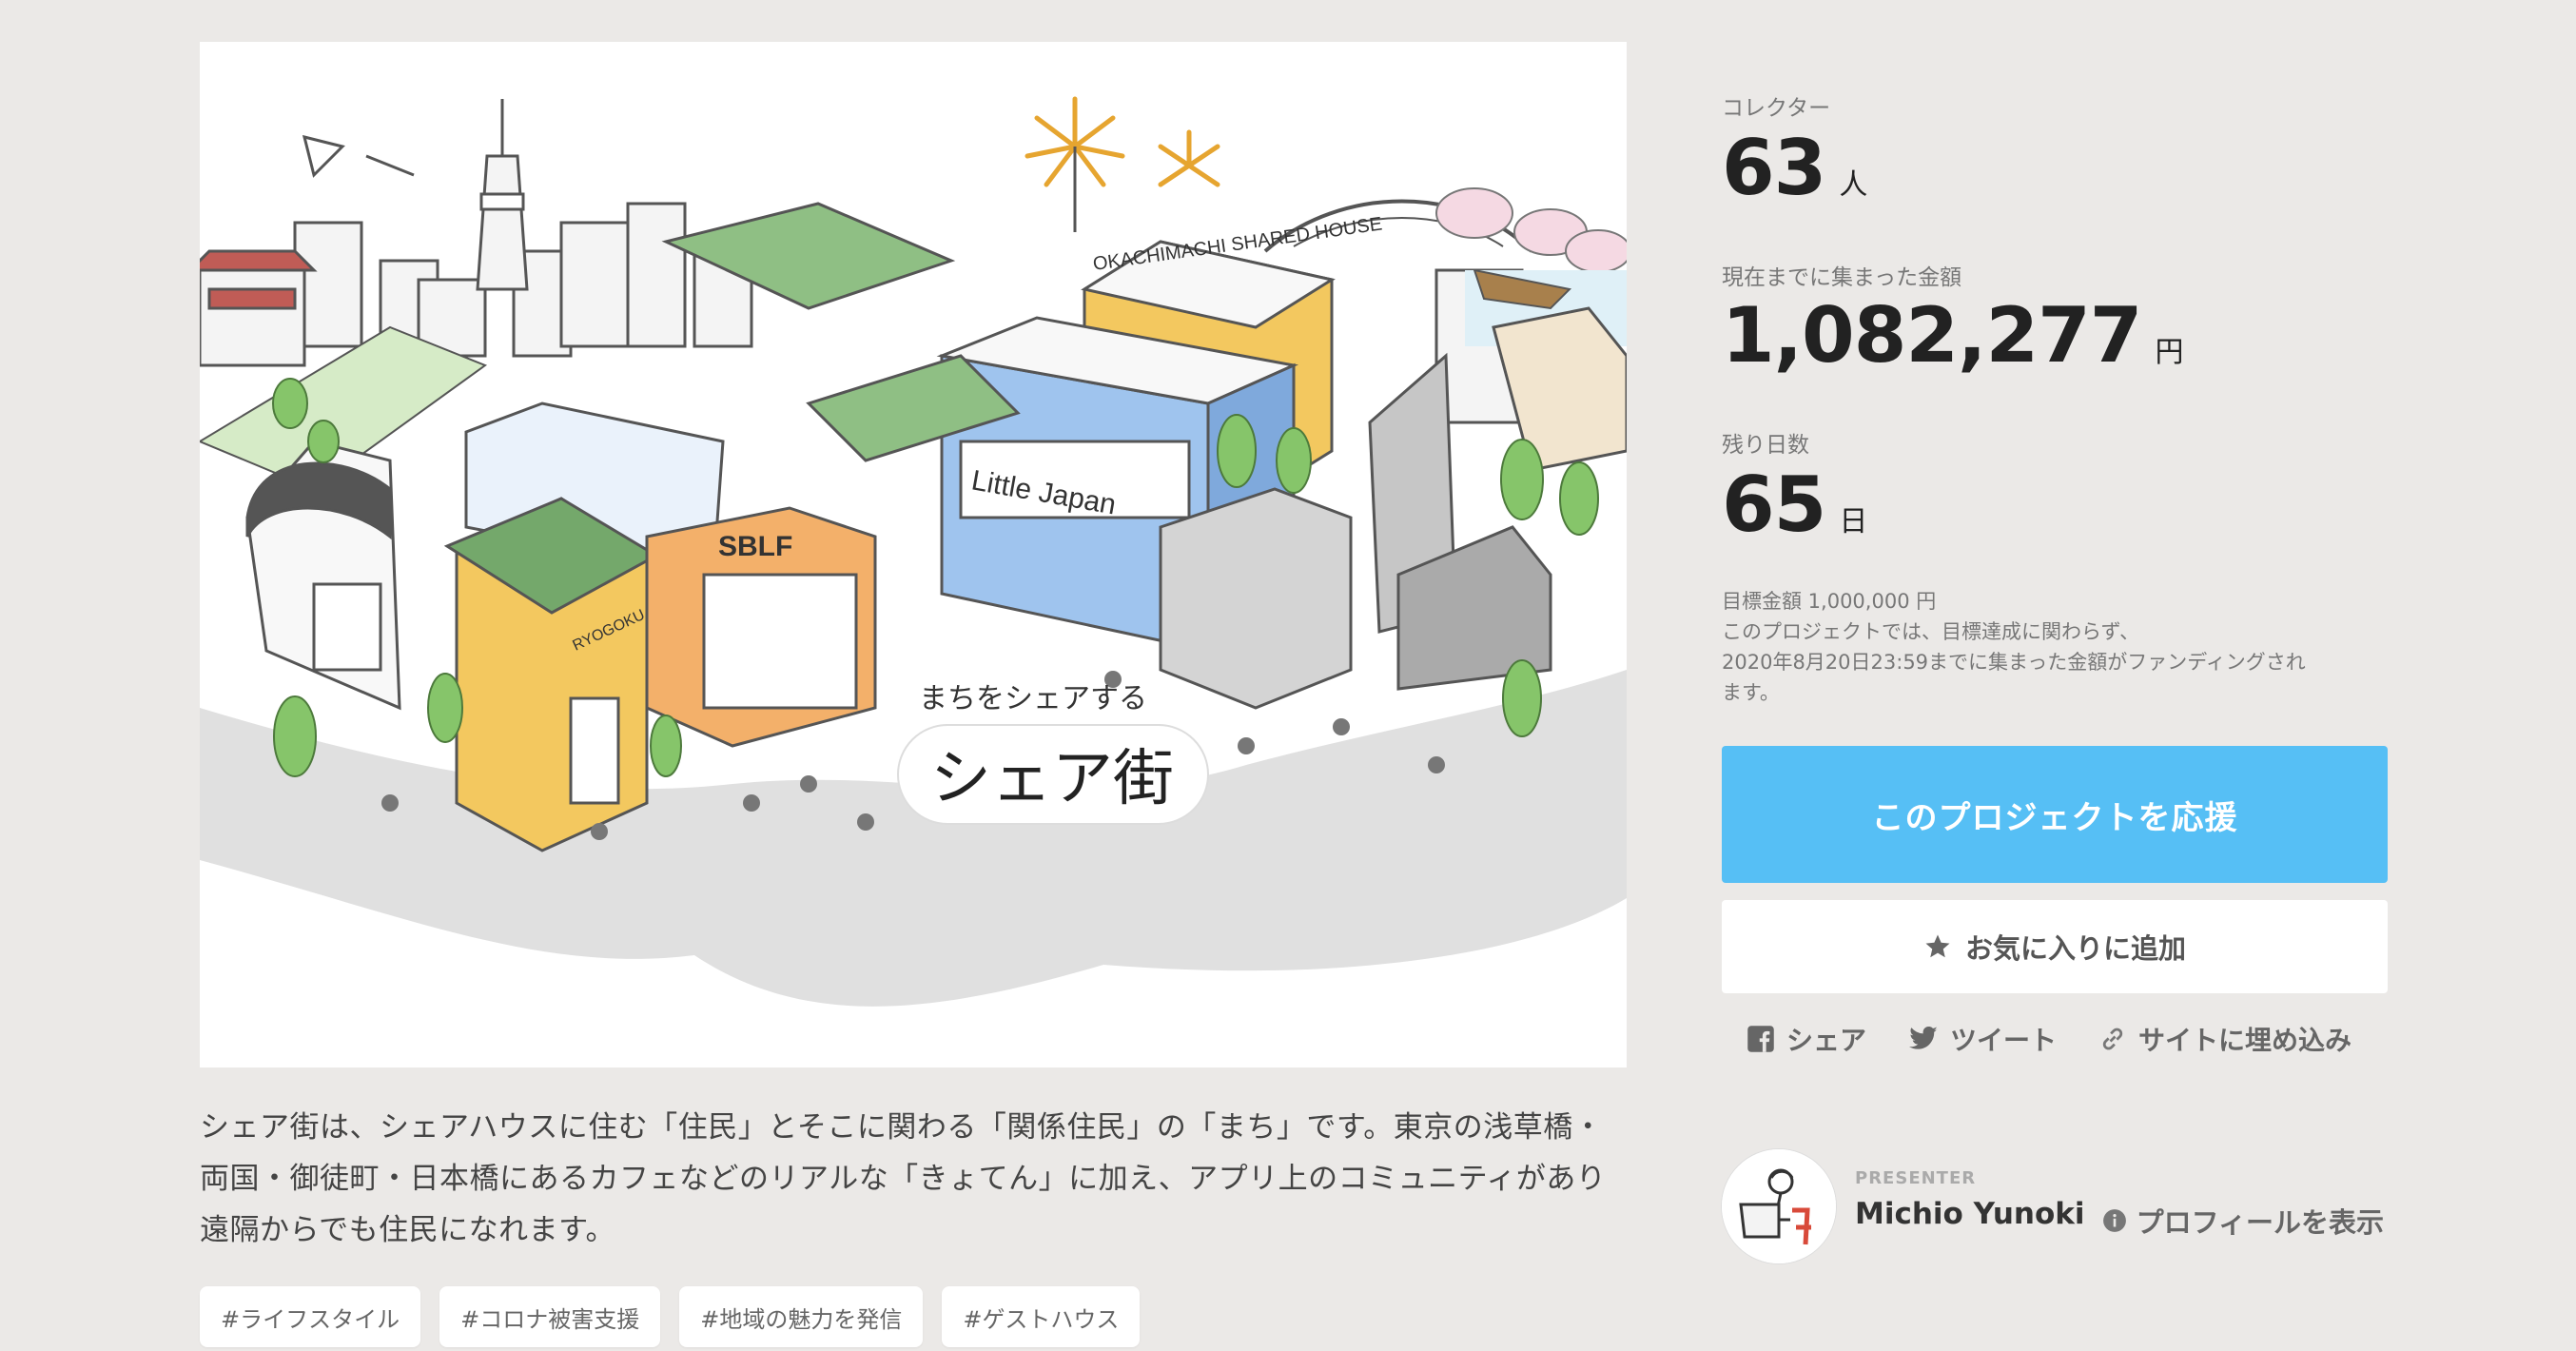 The height and width of the screenshot is (1351, 2576). Describe the element at coordinates (2114, 1220) in the screenshot. I see `info-icon` at that location.